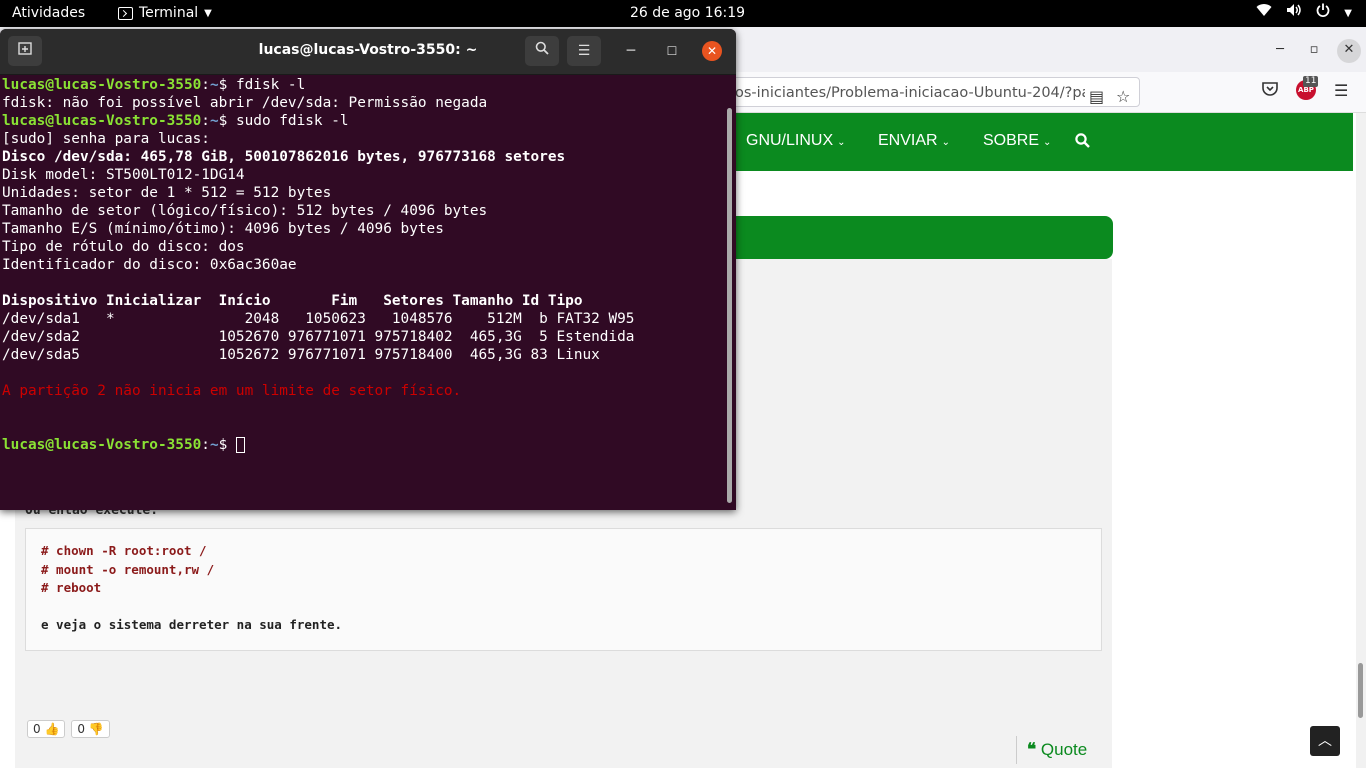 The width and height of the screenshot is (1366, 768). What do you see at coordinates (124, 550) in the screenshot?
I see `code-line: # chown -R root:root /` at bounding box center [124, 550].